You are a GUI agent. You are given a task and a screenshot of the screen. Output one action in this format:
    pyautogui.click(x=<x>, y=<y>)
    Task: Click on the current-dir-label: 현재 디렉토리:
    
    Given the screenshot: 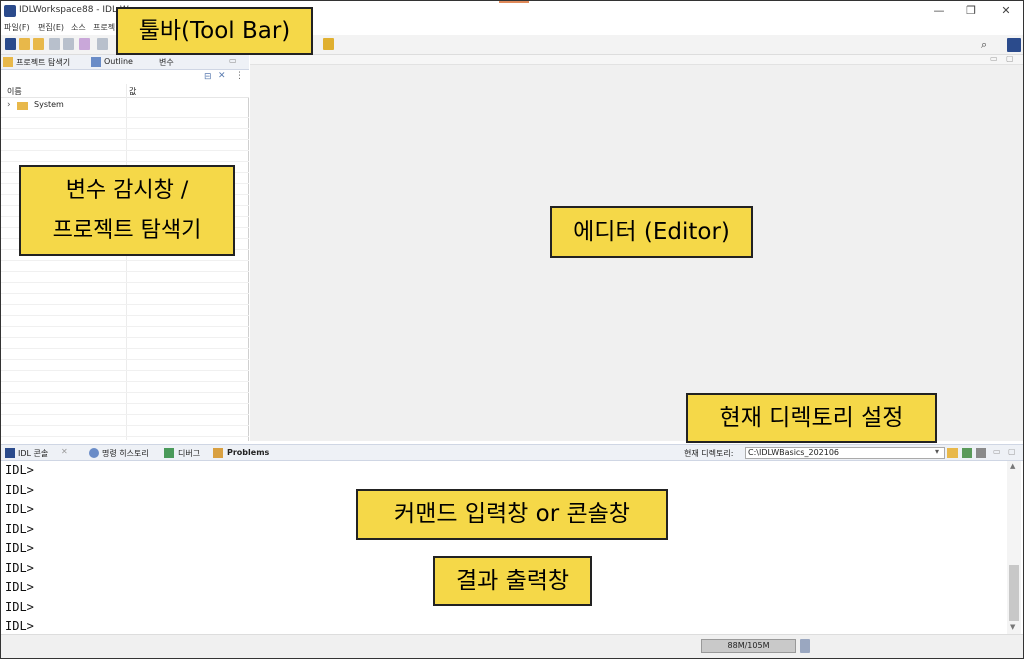 What is the action you would take?
    pyautogui.click(x=709, y=453)
    